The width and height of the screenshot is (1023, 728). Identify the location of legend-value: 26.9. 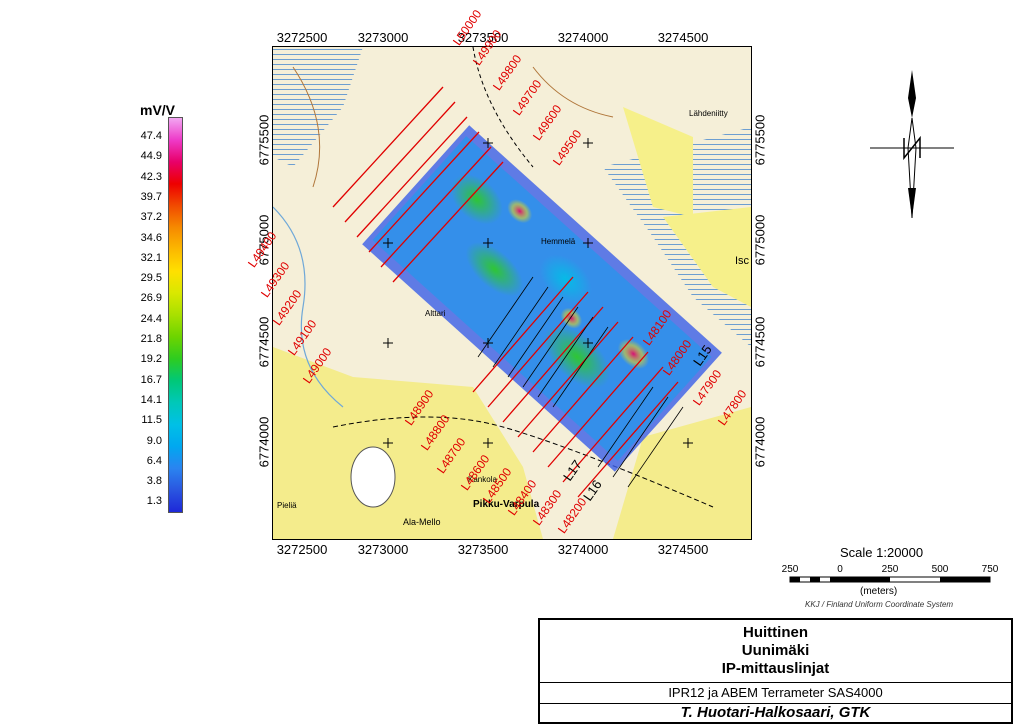
(151, 298).